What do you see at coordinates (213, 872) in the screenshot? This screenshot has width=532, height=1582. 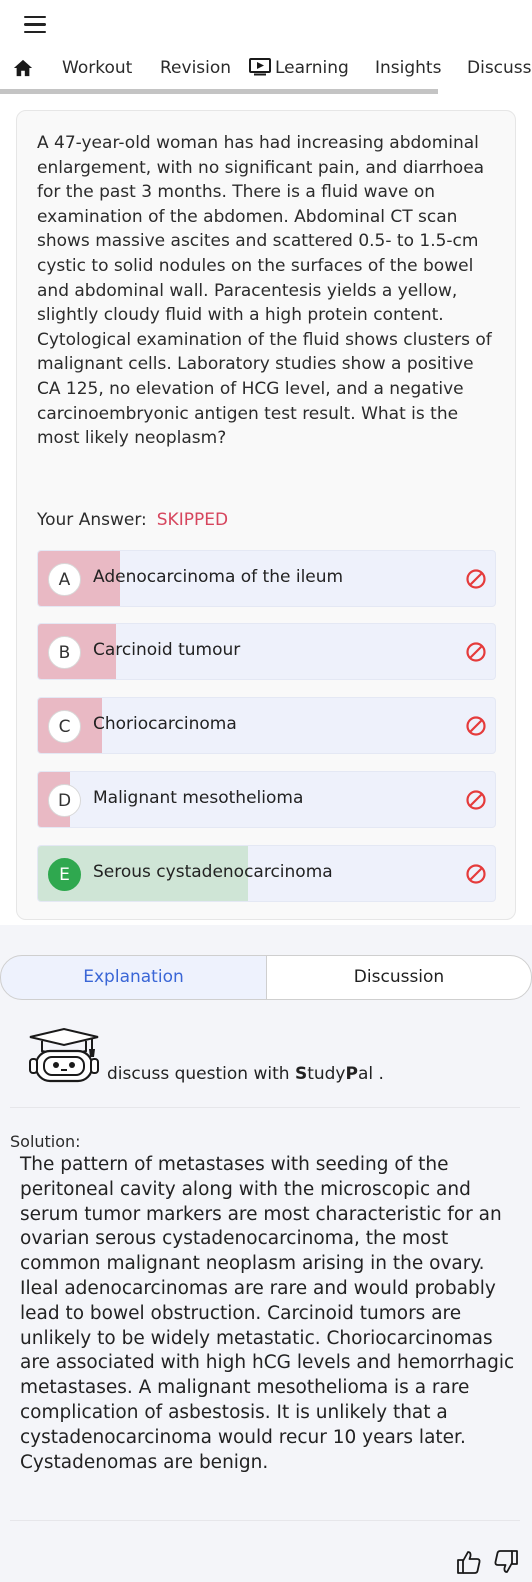 I see `option-e-text: Serous cystadenocarcinoma` at bounding box center [213, 872].